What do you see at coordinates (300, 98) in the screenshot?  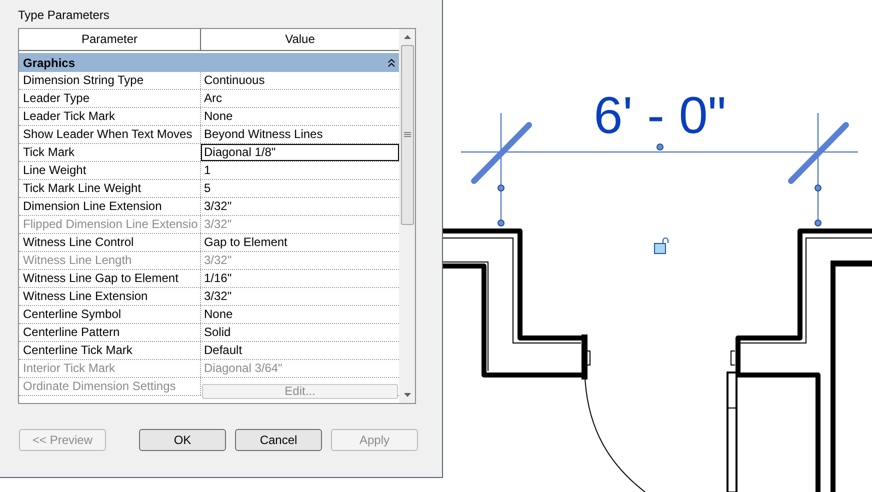 I see `value-cell: Arc` at bounding box center [300, 98].